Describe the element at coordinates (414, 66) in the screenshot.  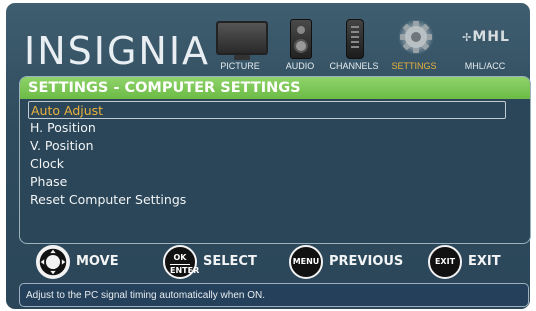
I see `nav-settings-label: SETTINGS` at that location.